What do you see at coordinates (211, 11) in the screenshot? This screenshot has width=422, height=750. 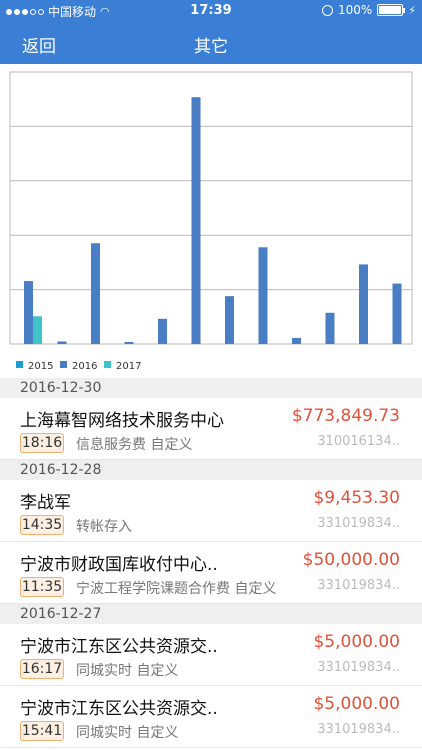 I see `status-bar: 中国移动 ◠ 17:39 100% ⚡` at bounding box center [211, 11].